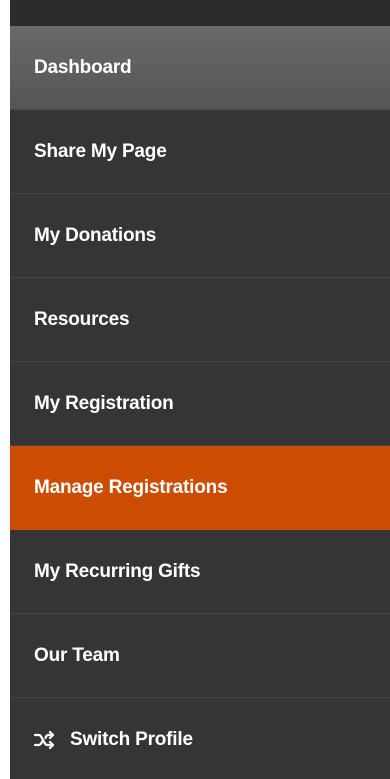 The image size is (390, 779). I want to click on nav-item-label: My Donations, so click(95, 235).